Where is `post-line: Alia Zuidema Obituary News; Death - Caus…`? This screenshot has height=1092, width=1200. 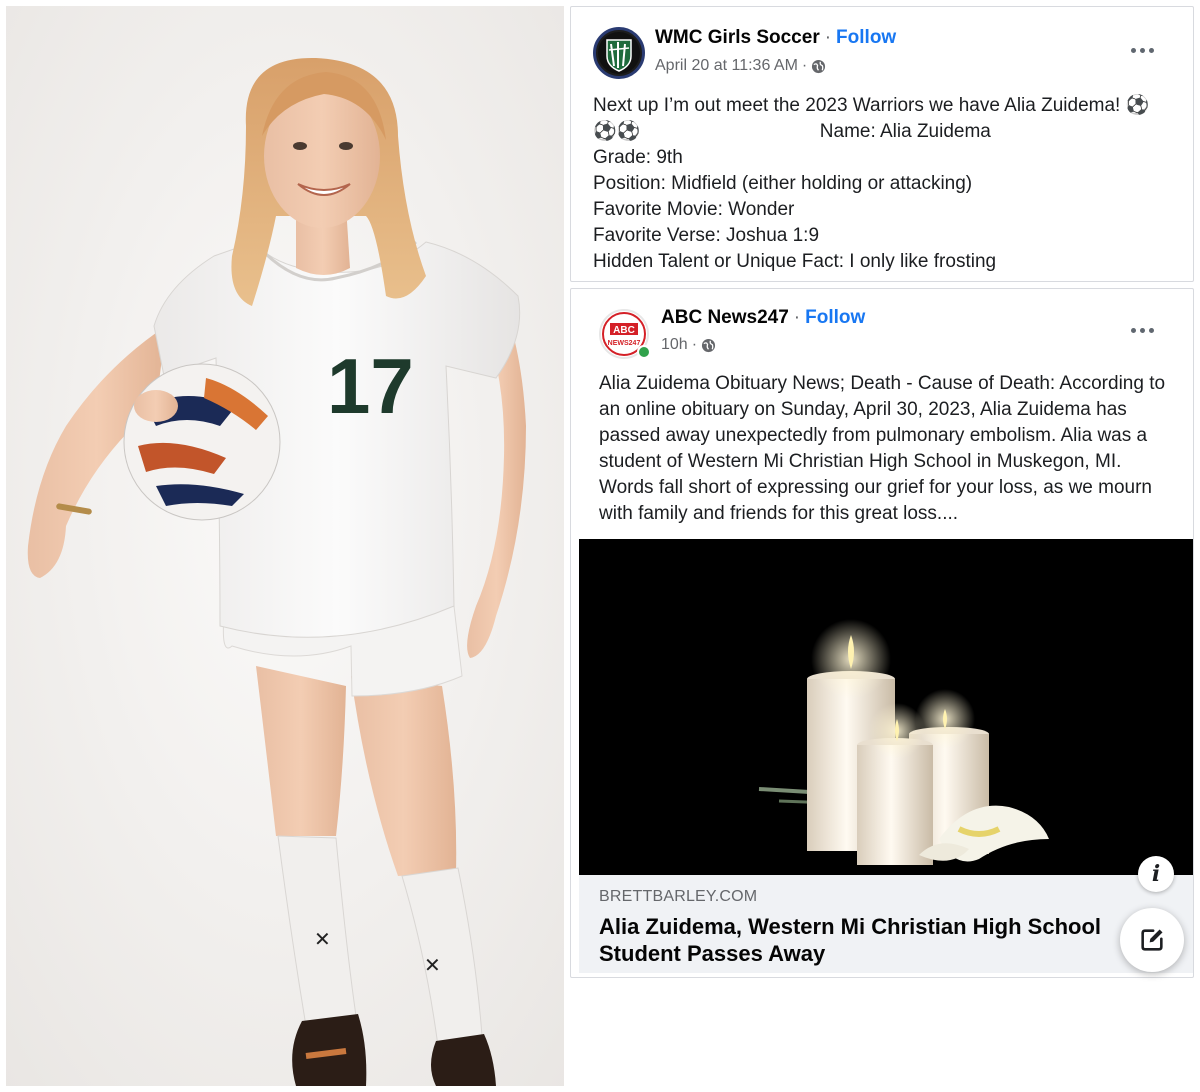 post-line: Alia Zuidema Obituary News; Death - Caus… is located at coordinates (882, 383).